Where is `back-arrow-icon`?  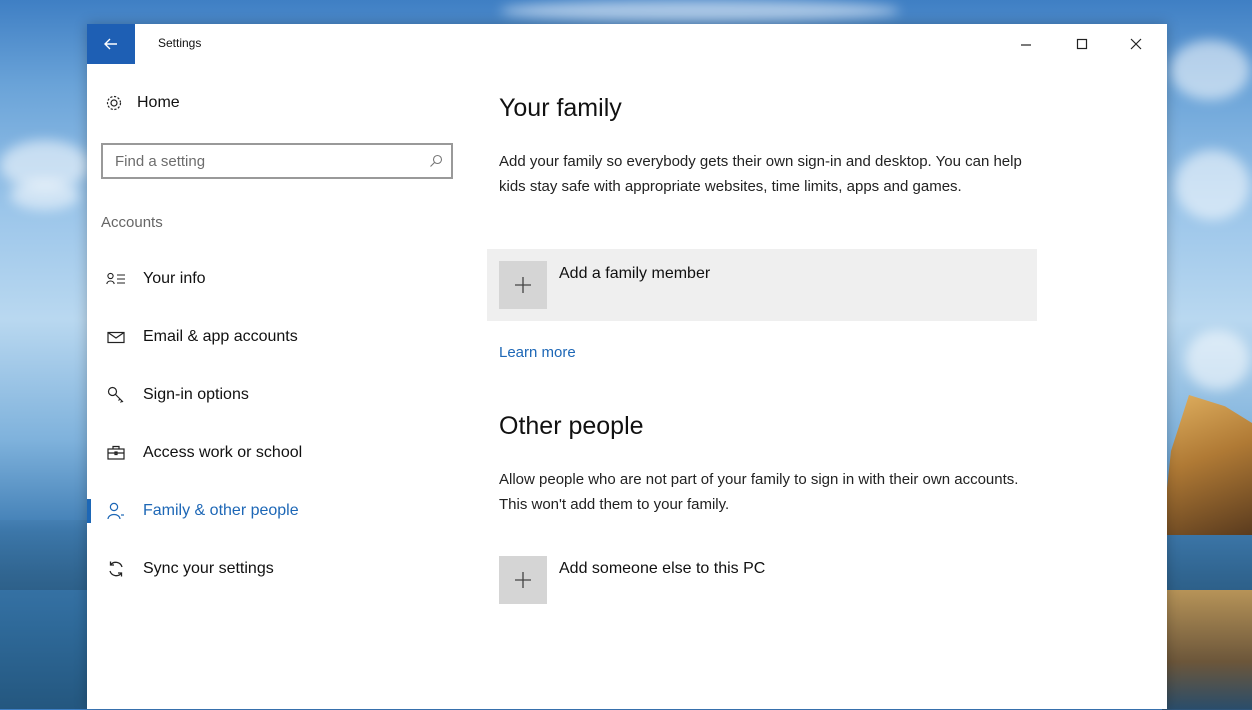
back-arrow-icon is located at coordinates (110, 44).